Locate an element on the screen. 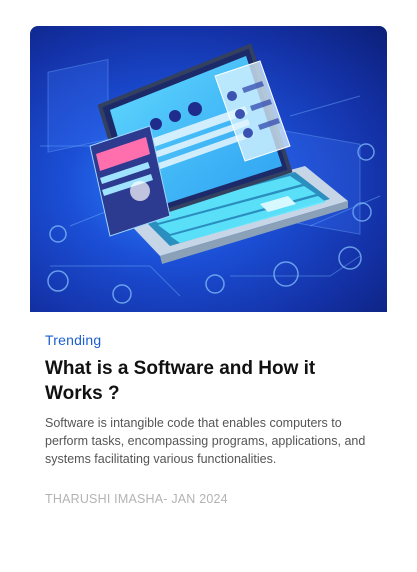  article-title: What is a Software and How it Works ? is located at coordinates (210, 381).